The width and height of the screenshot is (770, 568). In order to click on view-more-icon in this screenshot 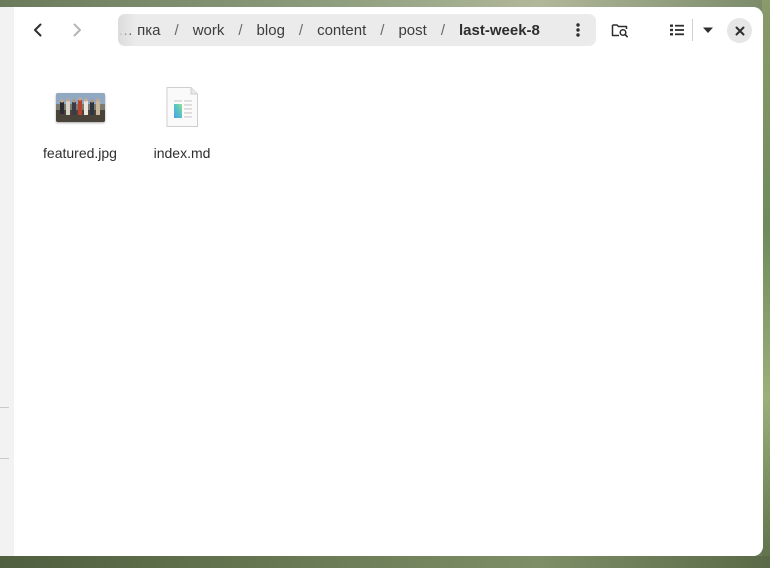, I will do `click(578, 30)`.